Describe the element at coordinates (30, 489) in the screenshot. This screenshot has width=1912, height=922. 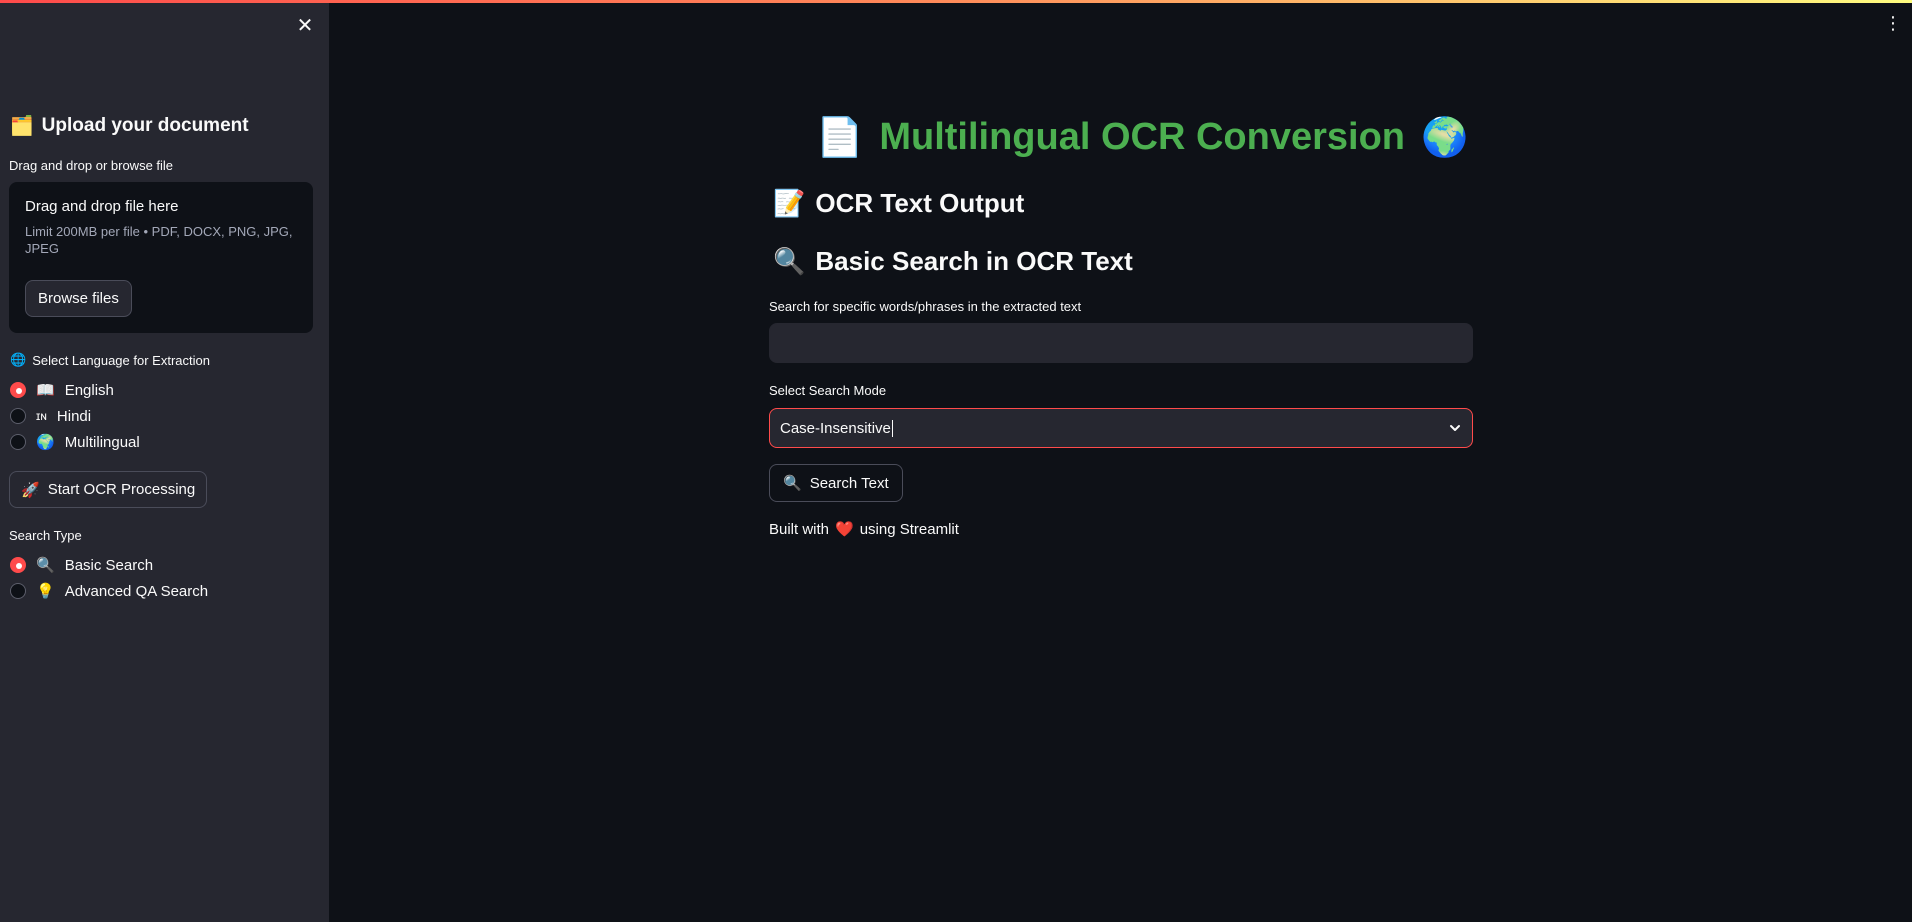
I see `rocket-icon: 🚀` at that location.